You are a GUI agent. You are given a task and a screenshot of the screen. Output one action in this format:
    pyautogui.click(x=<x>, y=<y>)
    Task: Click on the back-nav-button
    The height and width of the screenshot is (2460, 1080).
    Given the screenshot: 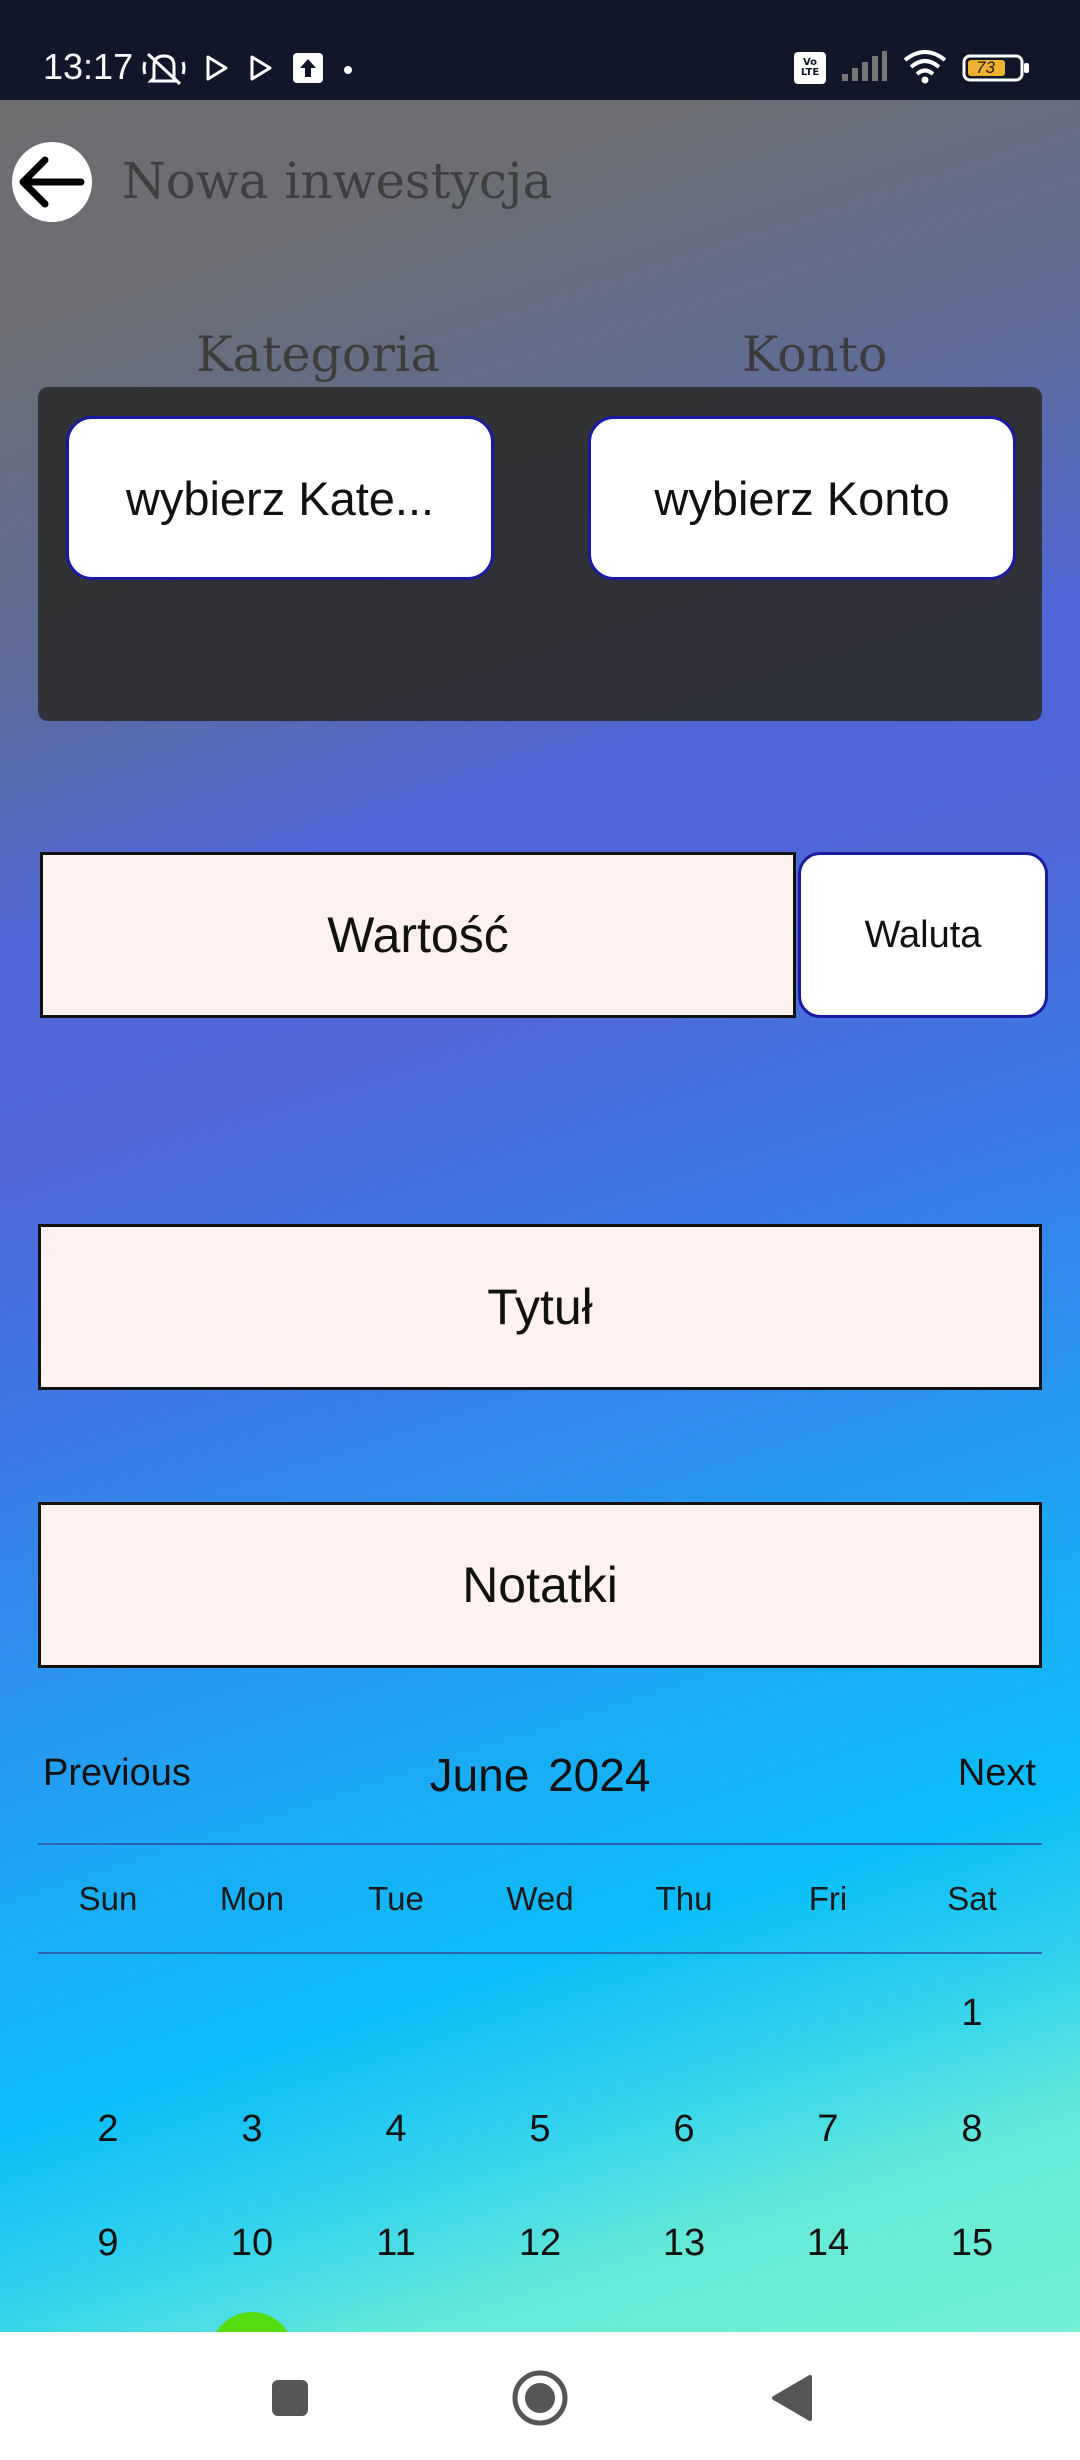 What is the action you would take?
    pyautogui.click(x=792, y=2398)
    